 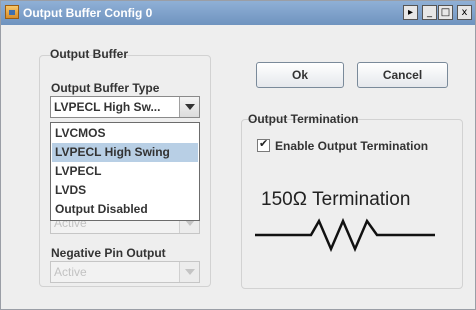 What do you see at coordinates (125, 190) in the screenshot?
I see `dropdown-option-lvds: LVDS` at bounding box center [125, 190].